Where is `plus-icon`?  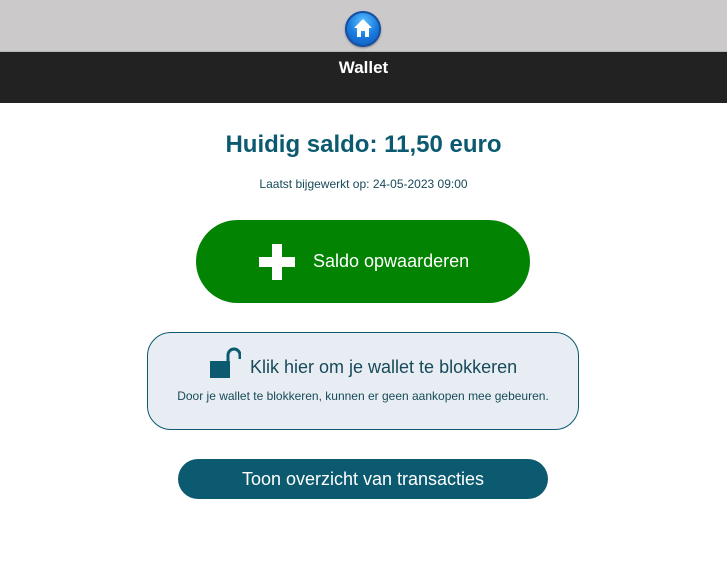
plus-icon is located at coordinates (277, 262).